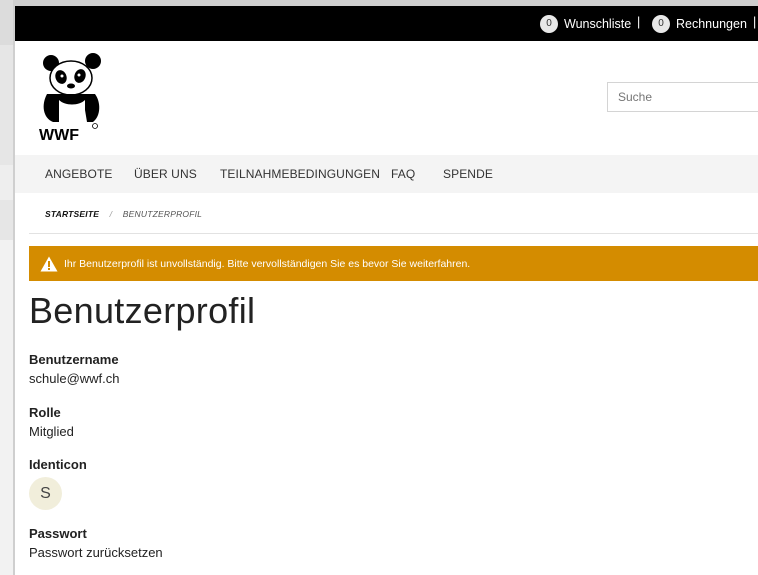 This screenshot has width=758, height=575. What do you see at coordinates (51, 431) in the screenshot?
I see `role-value: Mitglied` at bounding box center [51, 431].